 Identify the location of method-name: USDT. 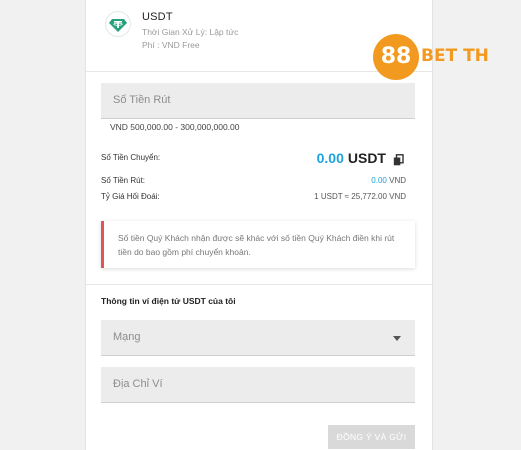
(157, 17).